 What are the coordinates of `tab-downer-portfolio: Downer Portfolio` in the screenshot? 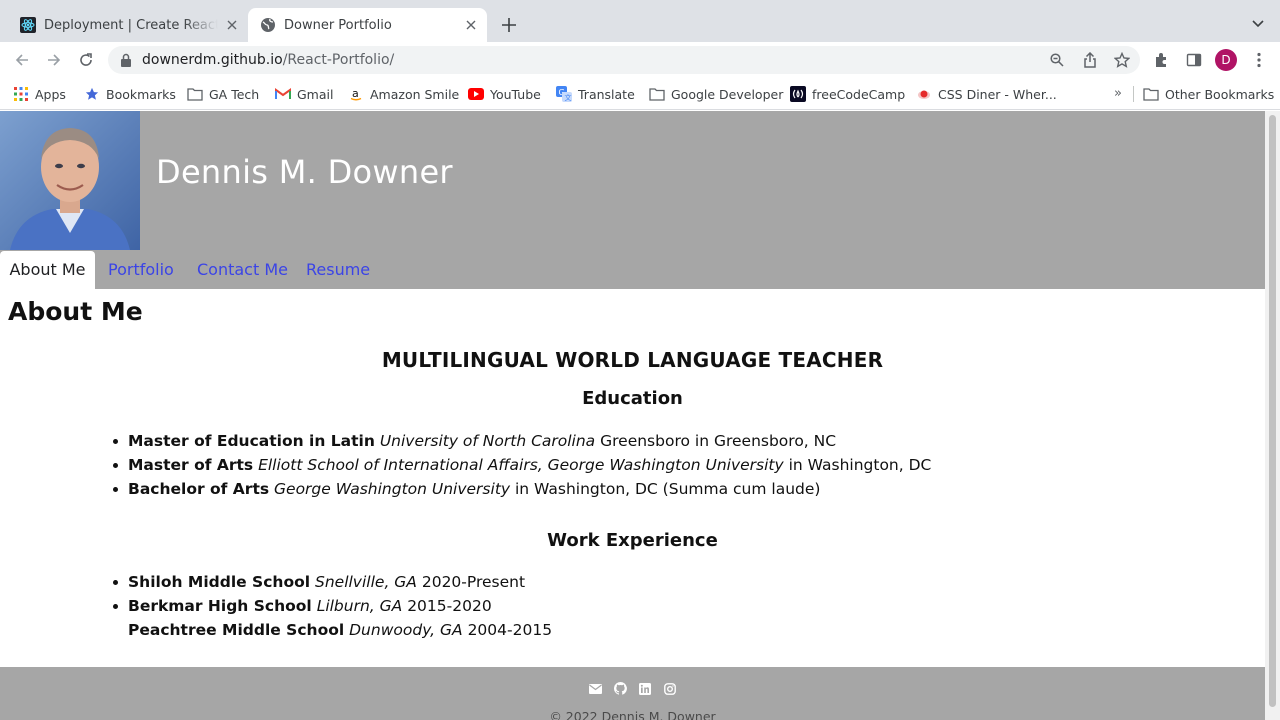 It's located at (367, 25).